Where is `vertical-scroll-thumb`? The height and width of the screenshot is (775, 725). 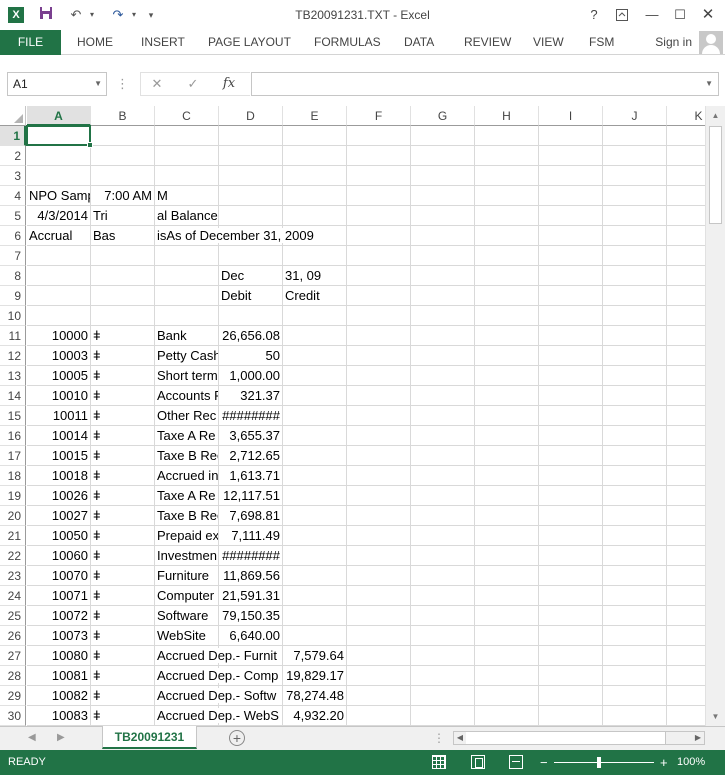
vertical-scroll-thumb is located at coordinates (715, 175).